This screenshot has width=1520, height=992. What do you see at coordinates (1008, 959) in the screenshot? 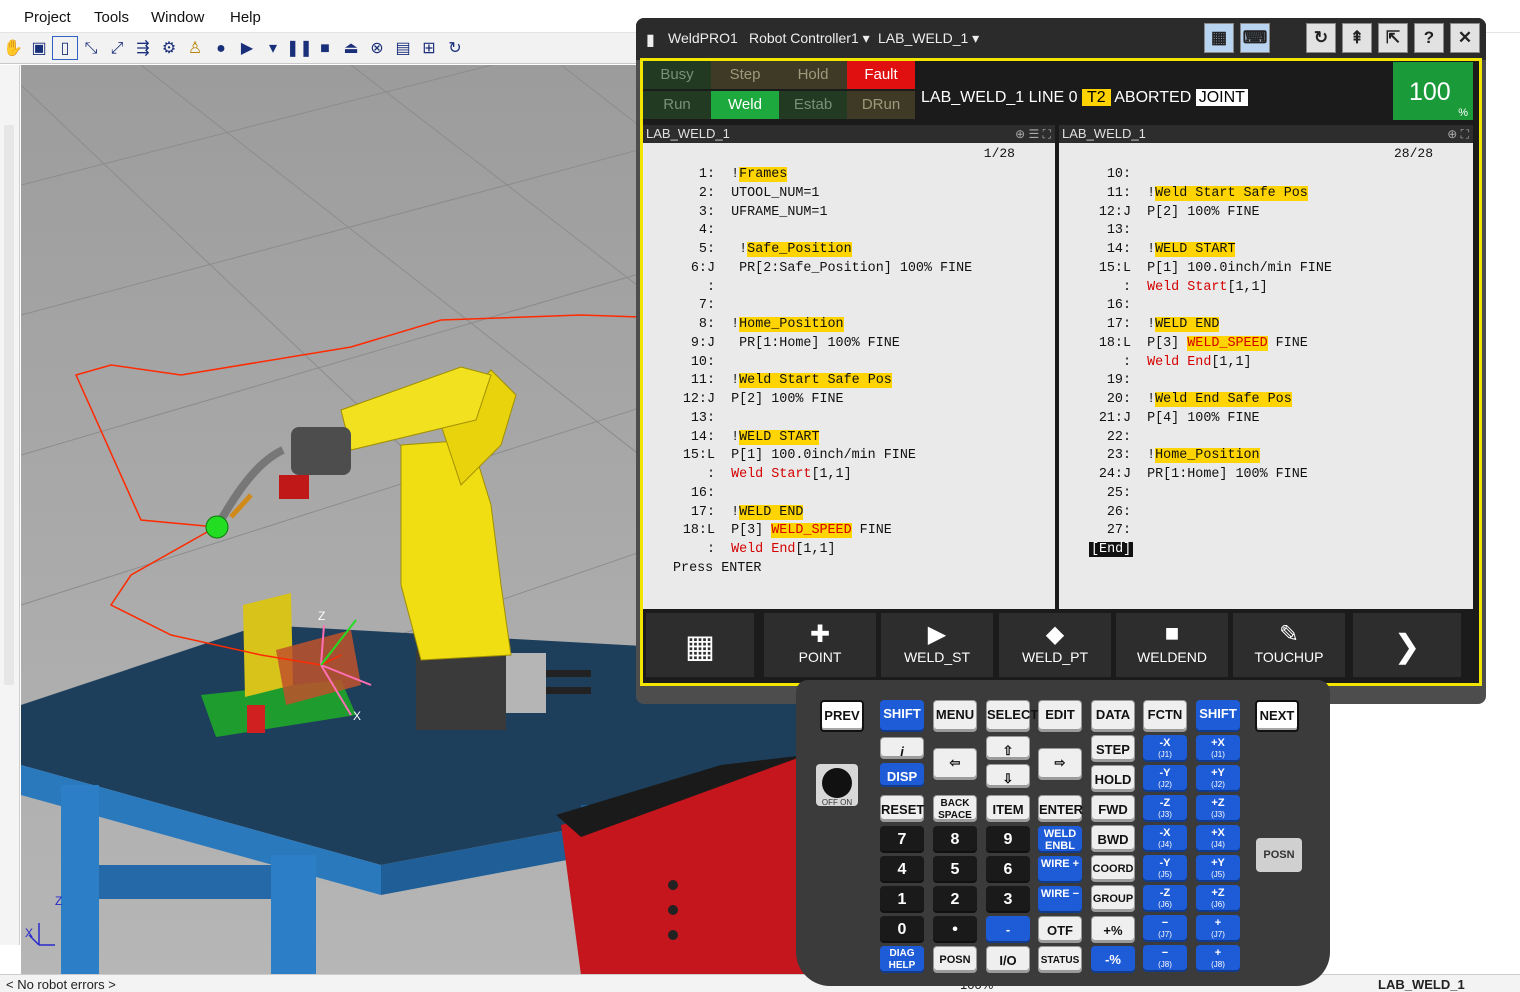
I see `io-key: I/O` at bounding box center [1008, 959].